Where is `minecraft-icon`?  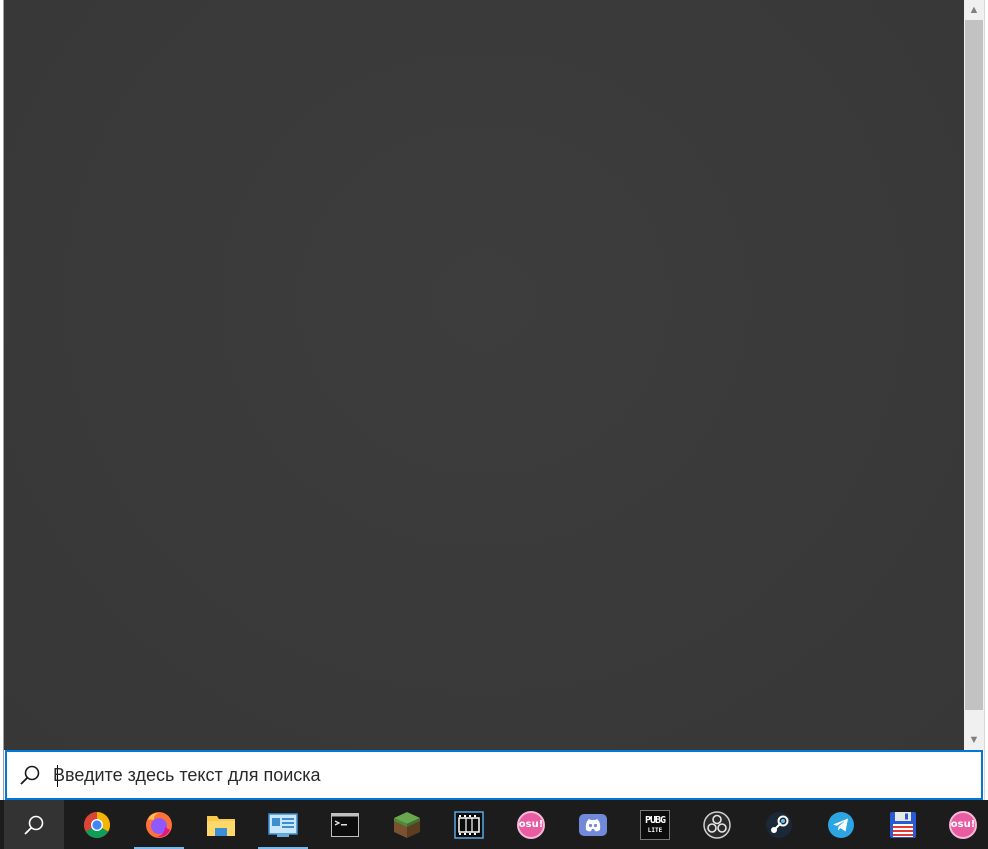 minecraft-icon is located at coordinates (407, 824).